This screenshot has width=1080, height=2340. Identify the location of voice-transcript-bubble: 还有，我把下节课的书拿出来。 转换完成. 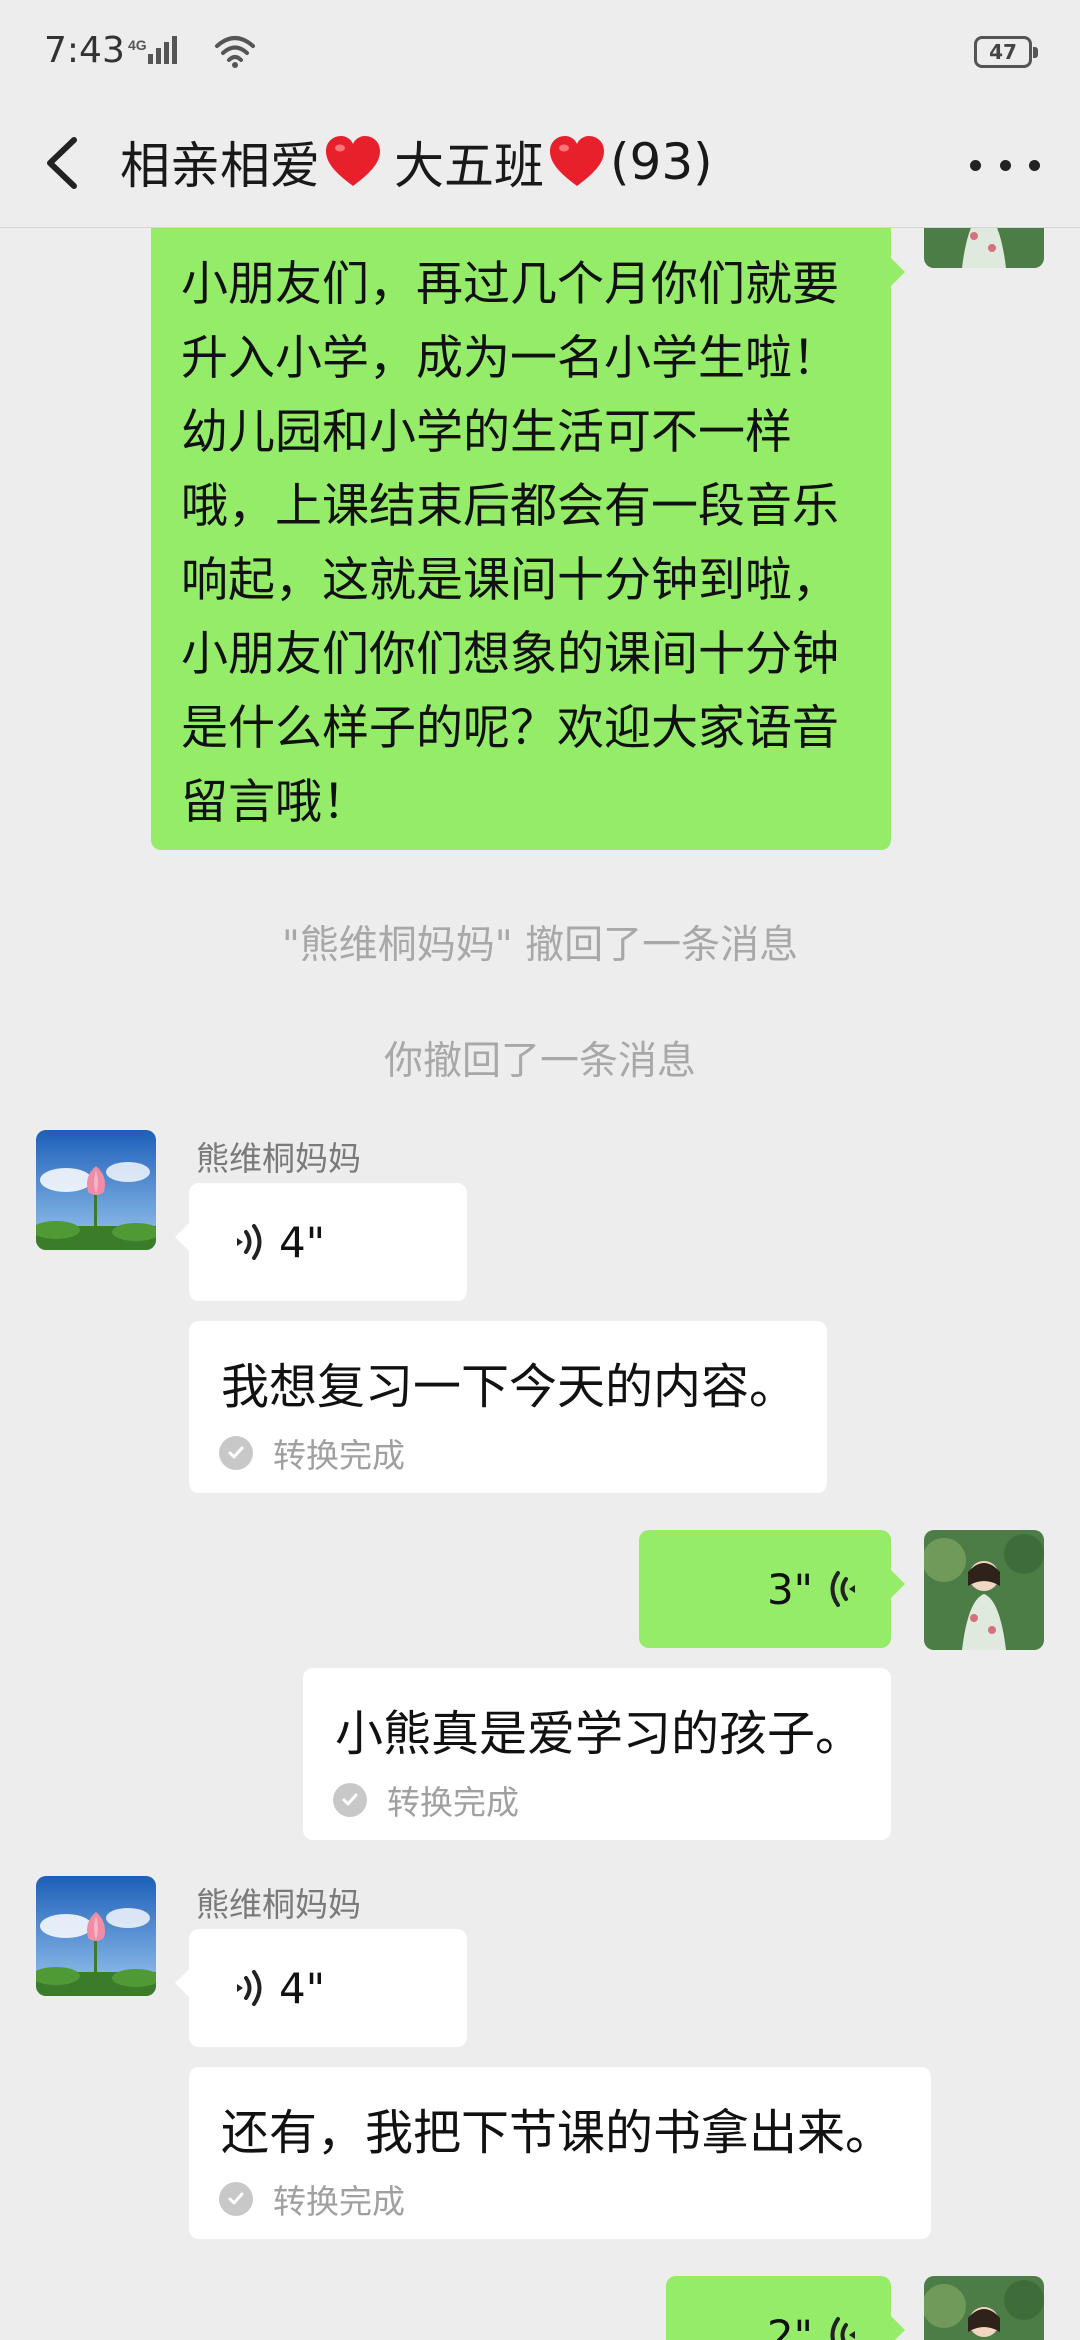
(560, 2153).